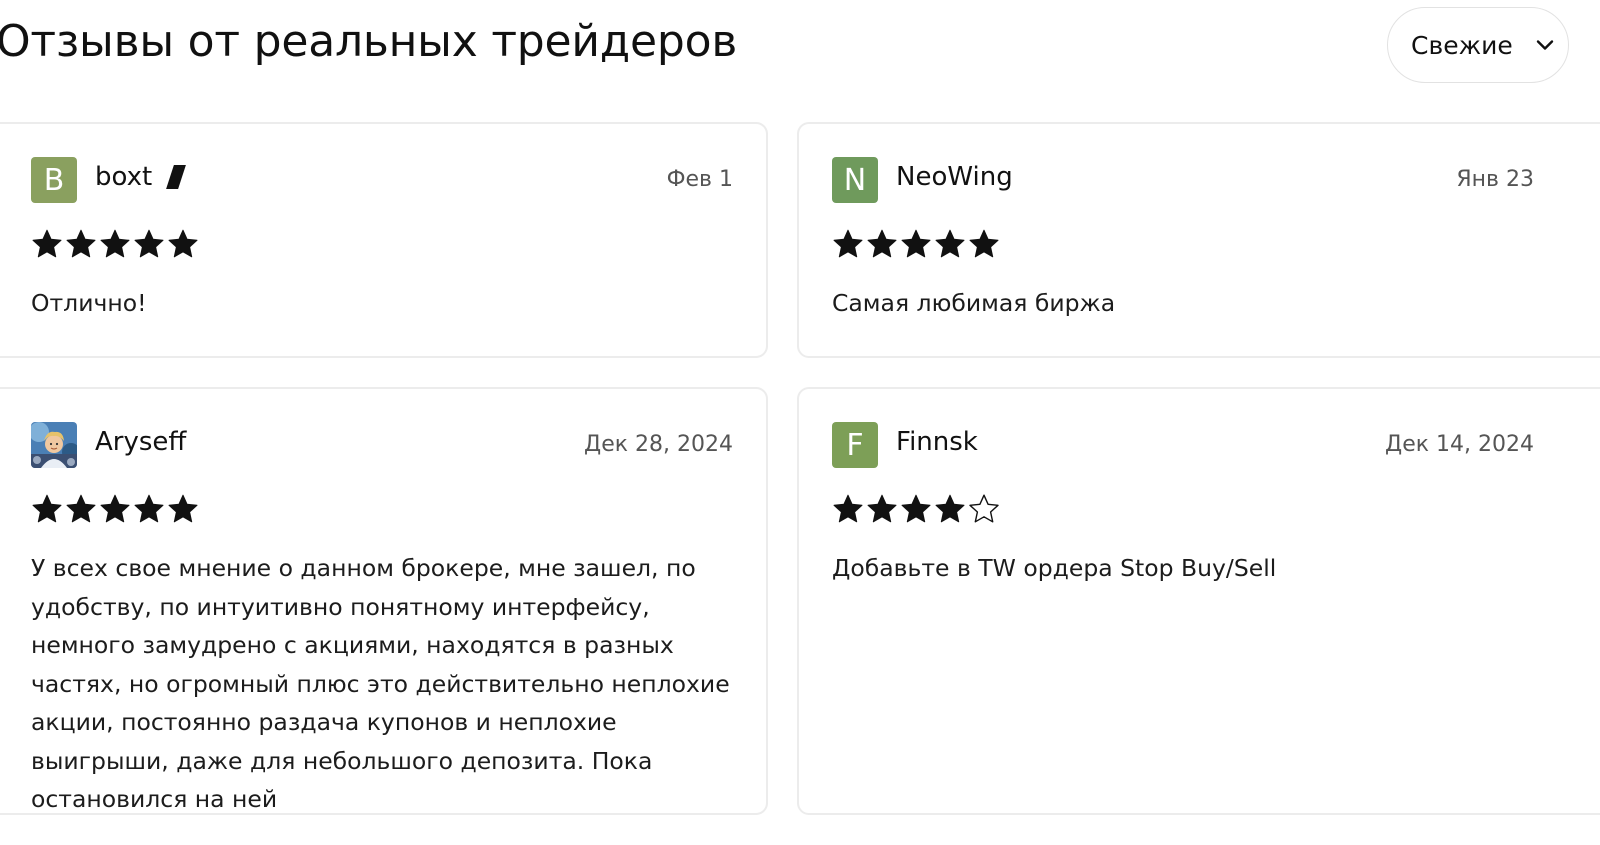 The width and height of the screenshot is (1600, 845). What do you see at coordinates (974, 303) in the screenshot?
I see `review-text: Самая любимая биржа` at bounding box center [974, 303].